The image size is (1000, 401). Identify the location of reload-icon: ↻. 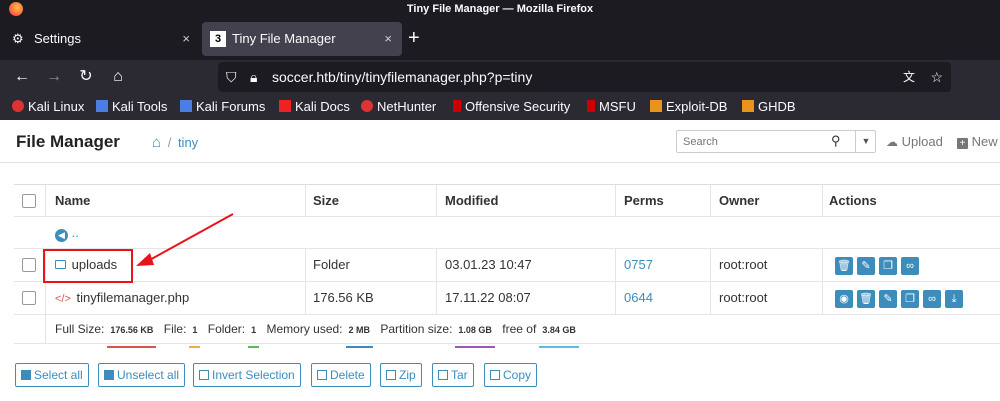
(86, 77).